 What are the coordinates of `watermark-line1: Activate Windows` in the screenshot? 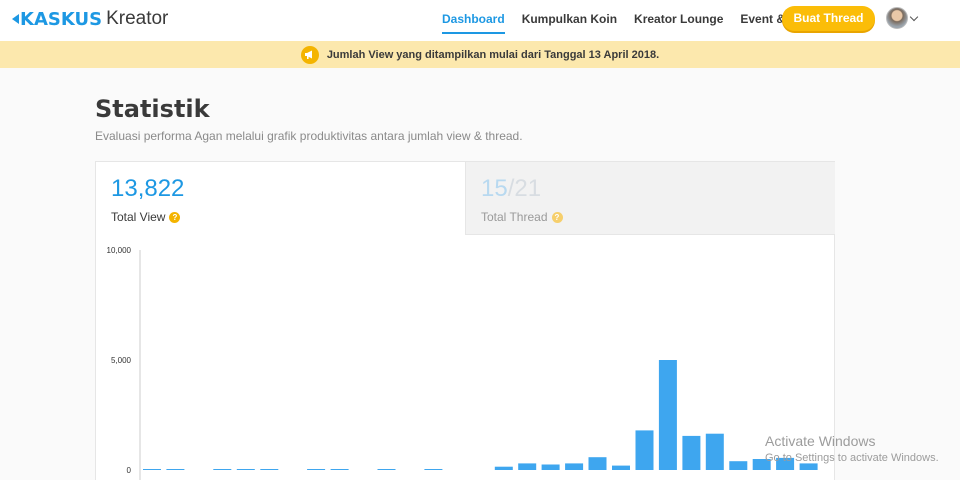 It's located at (820, 441).